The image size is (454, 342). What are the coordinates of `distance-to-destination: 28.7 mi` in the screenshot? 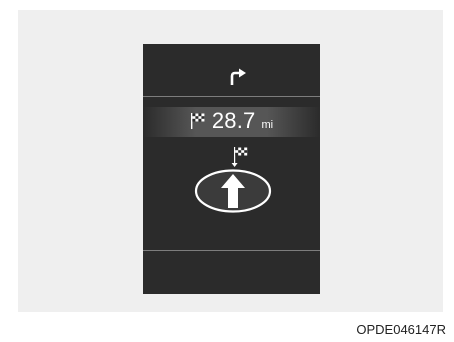 It's located at (231, 121).